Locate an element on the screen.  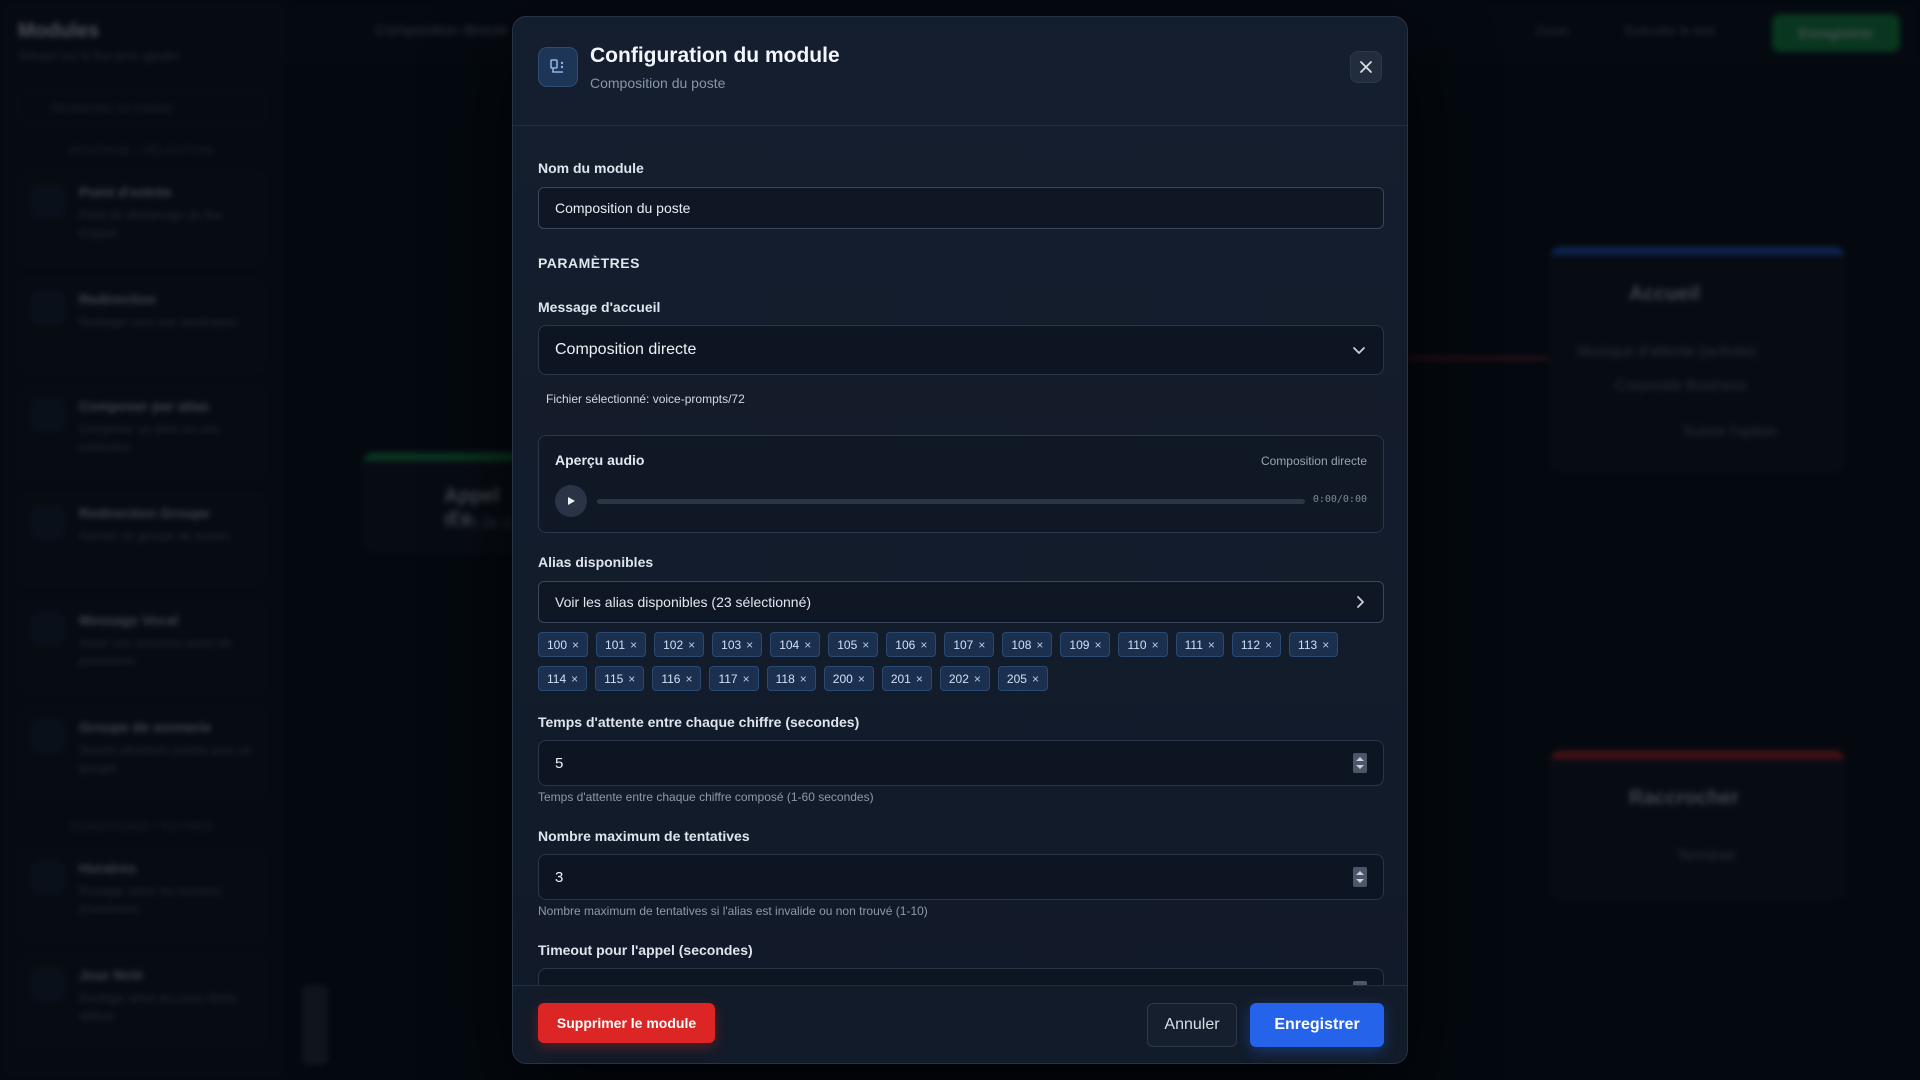
save-button: Enregistrer is located at coordinates (1317, 1025).